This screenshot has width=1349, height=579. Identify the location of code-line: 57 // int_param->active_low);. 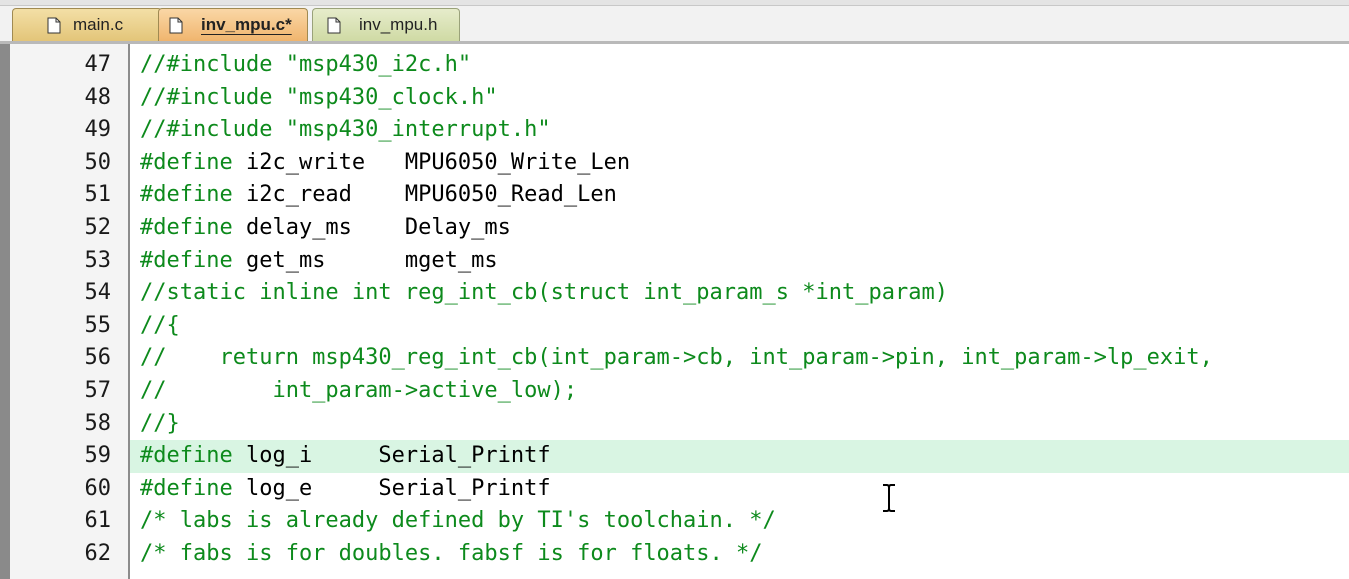
(674, 391).